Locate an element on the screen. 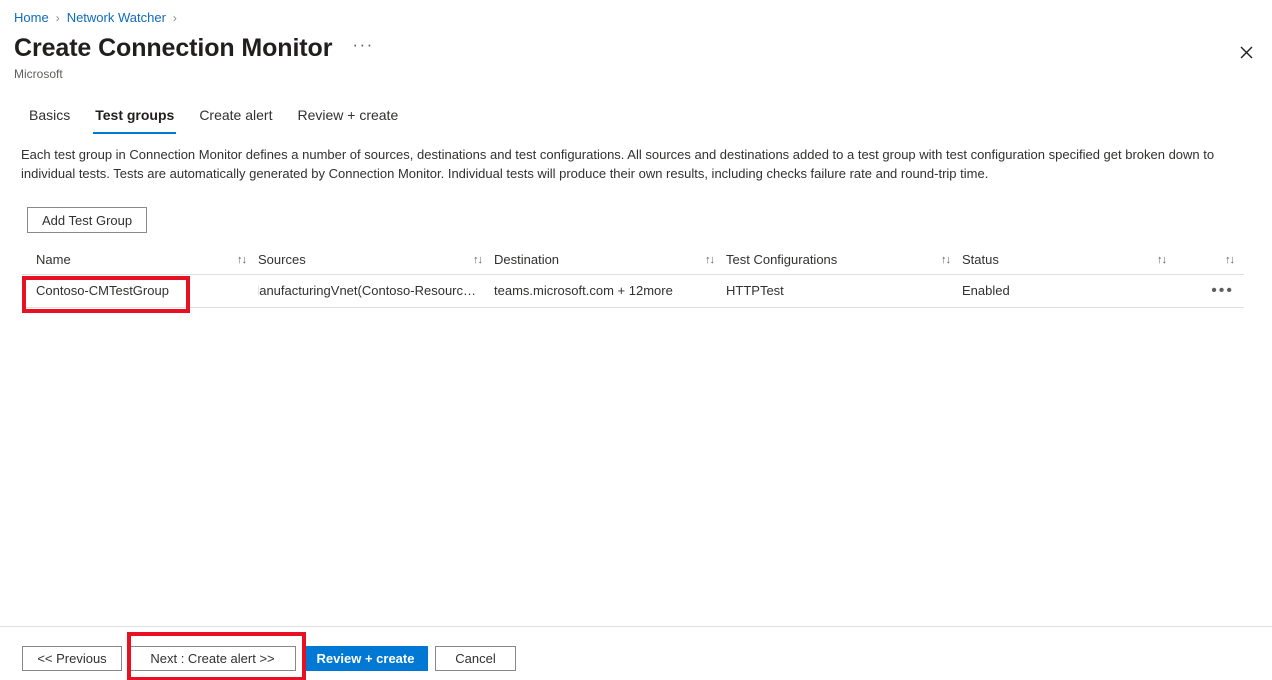 Image resolution: width=1272 pixels, height=680 pixels. column-header-sources: Sources ↑↓ is located at coordinates (376, 260).